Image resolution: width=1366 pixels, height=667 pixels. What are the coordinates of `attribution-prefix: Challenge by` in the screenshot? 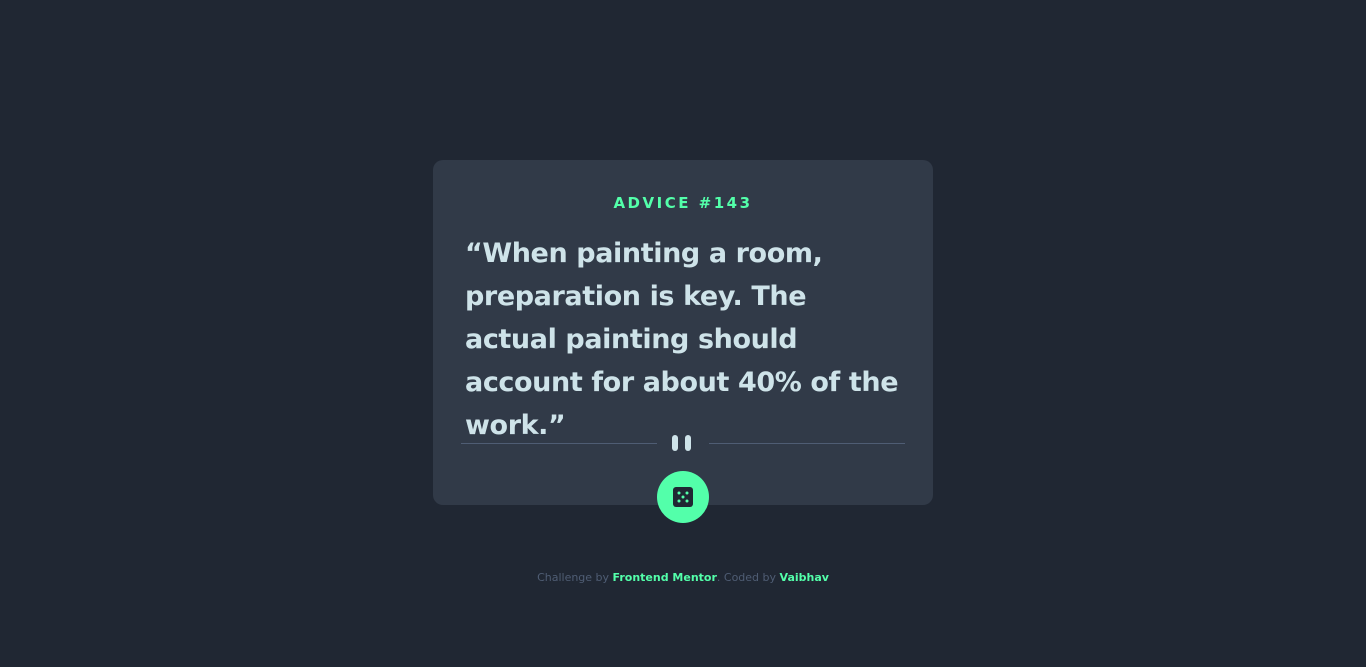 It's located at (575, 577).